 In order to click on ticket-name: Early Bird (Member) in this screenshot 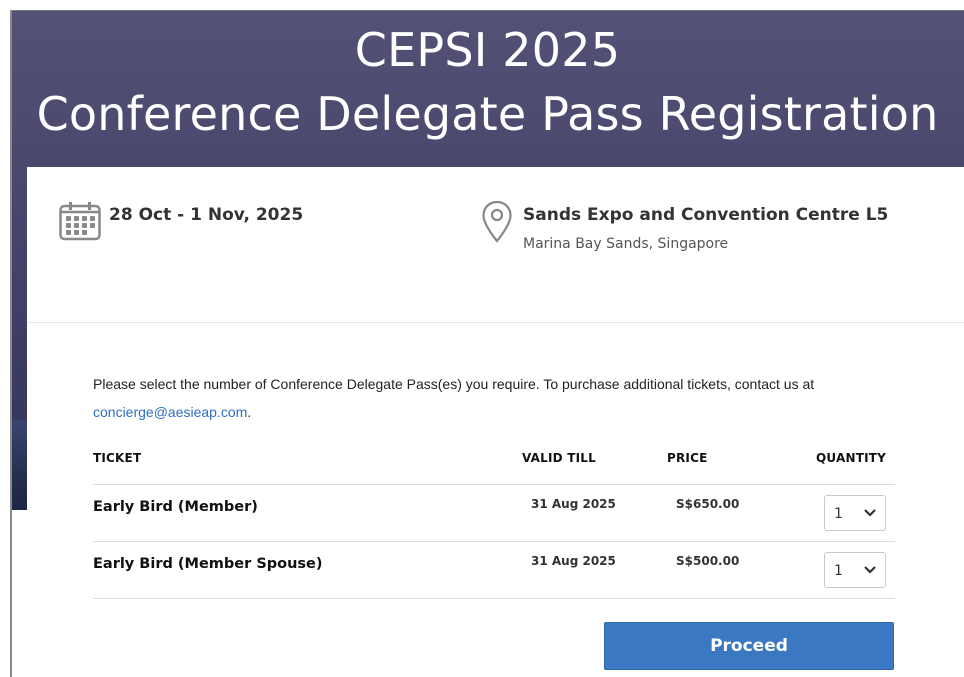, I will do `click(175, 507)`.